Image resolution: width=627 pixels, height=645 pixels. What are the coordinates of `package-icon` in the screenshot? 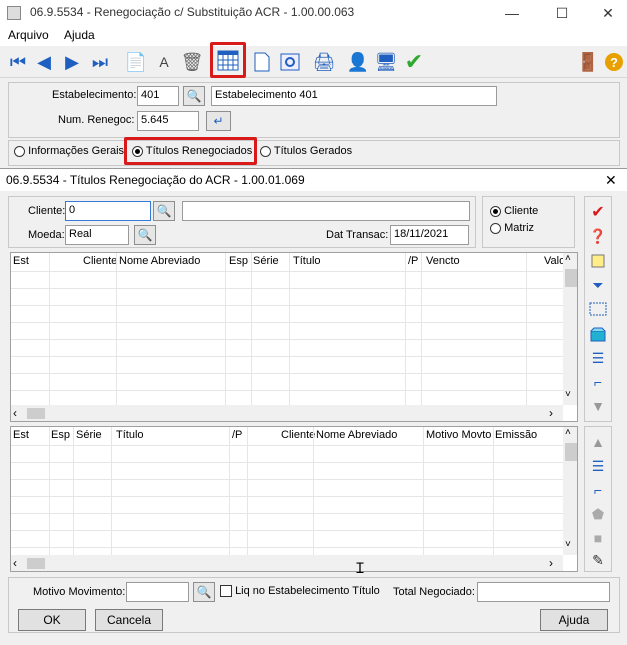 It's located at (598, 334).